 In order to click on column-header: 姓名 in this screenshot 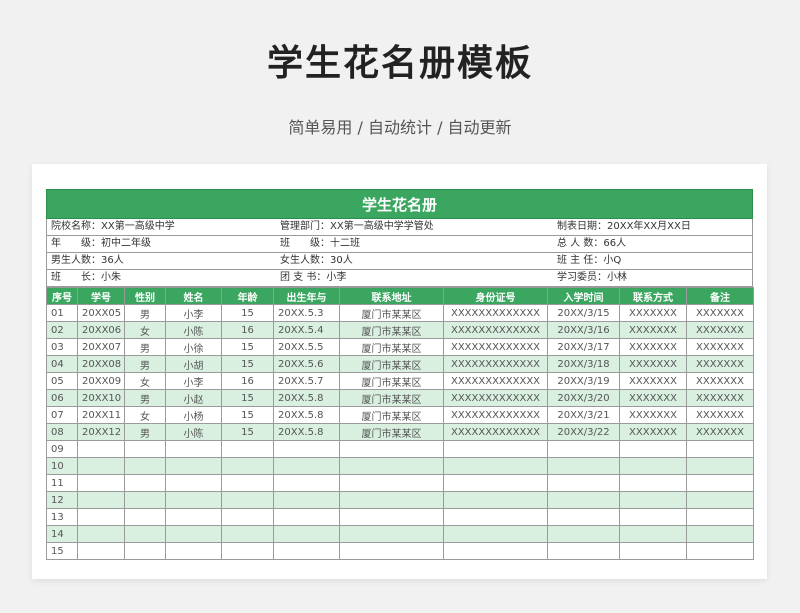, I will do `click(193, 296)`.